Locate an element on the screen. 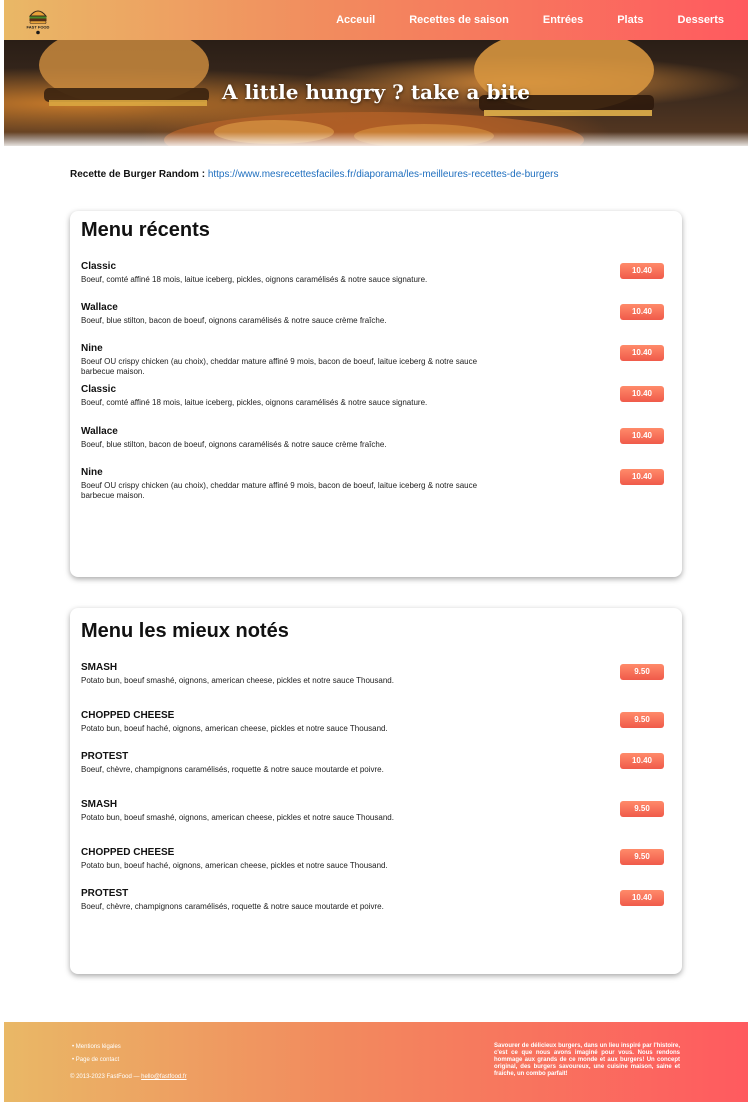 The image size is (752, 1106). hero-title: A little hungry ? take a bite is located at coordinates (376, 92).